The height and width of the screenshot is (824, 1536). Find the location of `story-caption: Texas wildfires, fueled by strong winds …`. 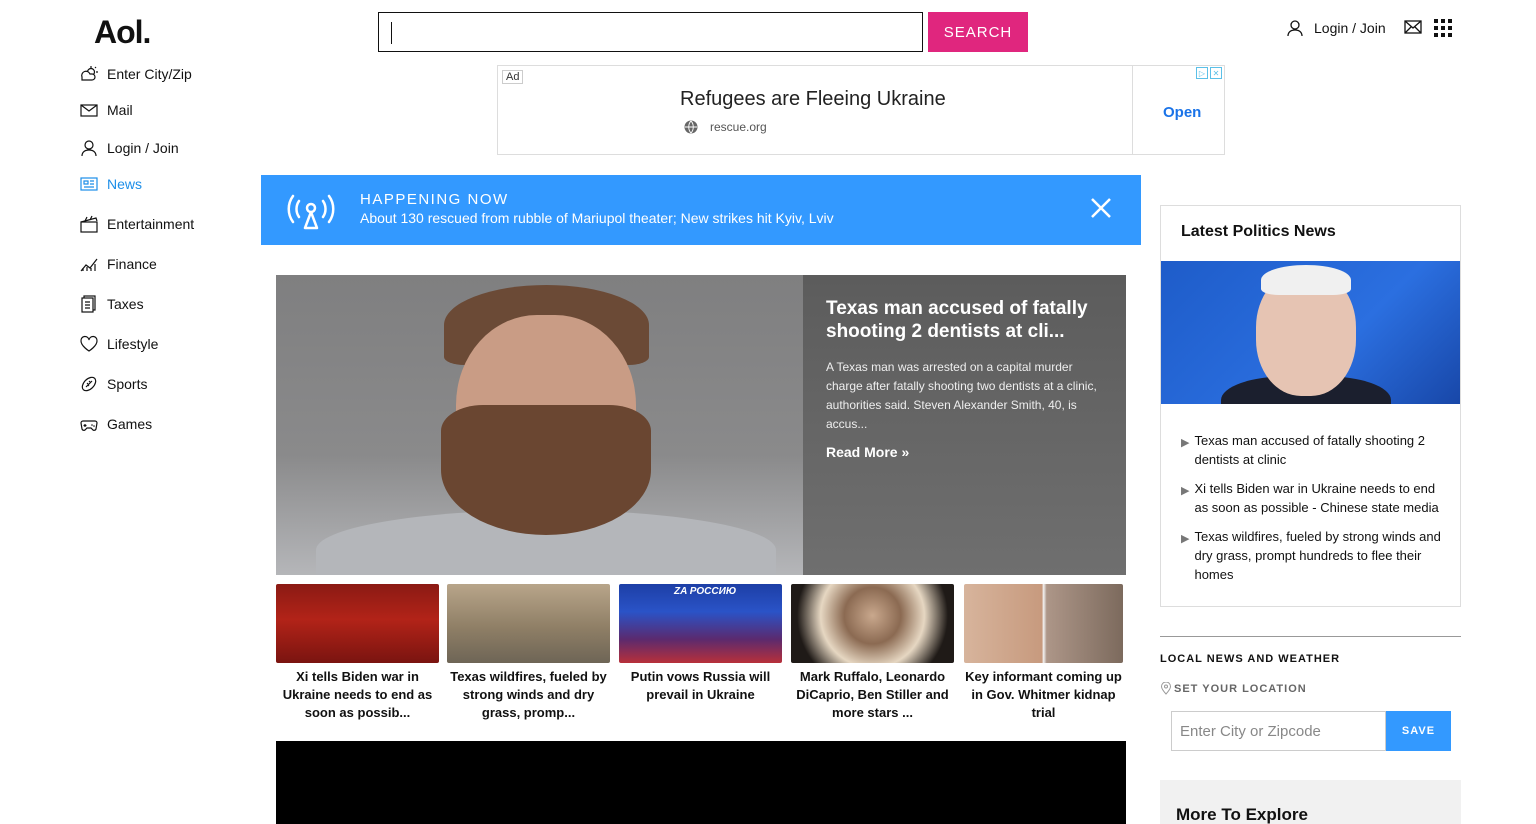

story-caption: Texas wildfires, fueled by strong winds … is located at coordinates (528, 695).